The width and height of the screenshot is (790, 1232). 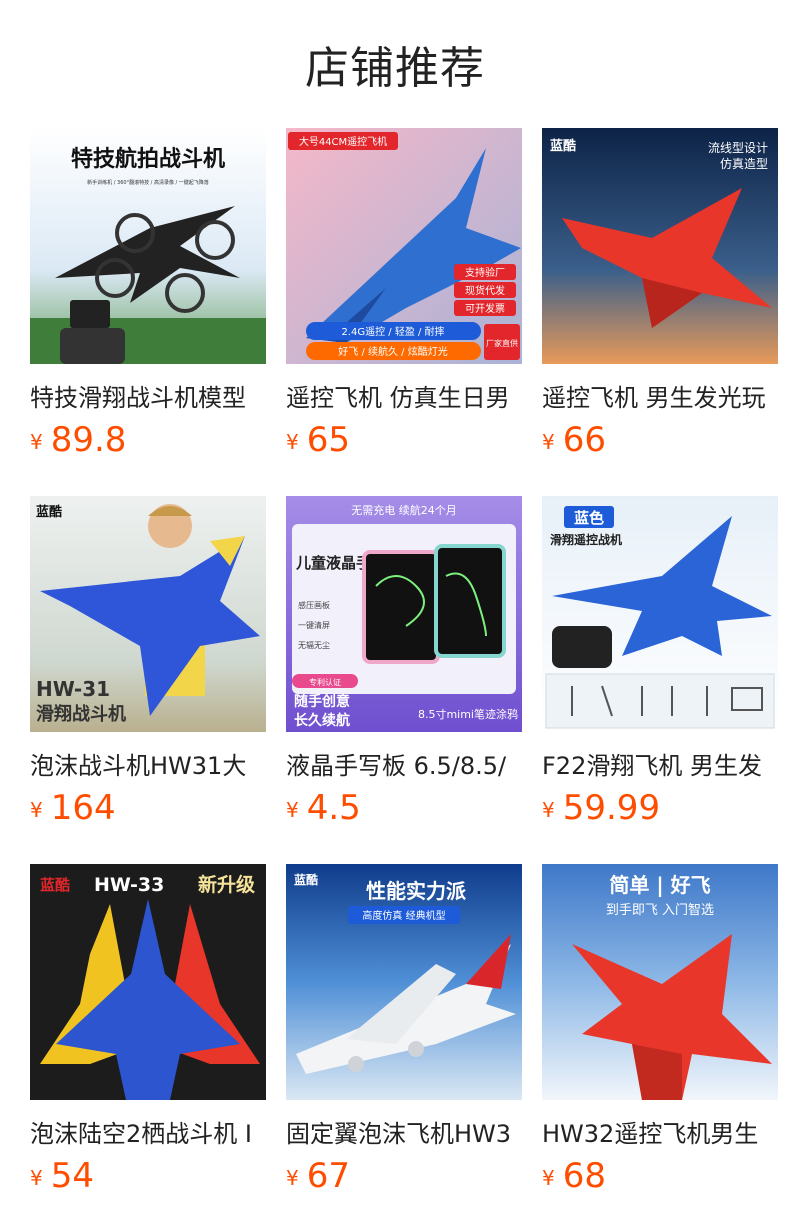 What do you see at coordinates (738, 148) in the screenshot?
I see `thumb-headline: 流线型设计` at bounding box center [738, 148].